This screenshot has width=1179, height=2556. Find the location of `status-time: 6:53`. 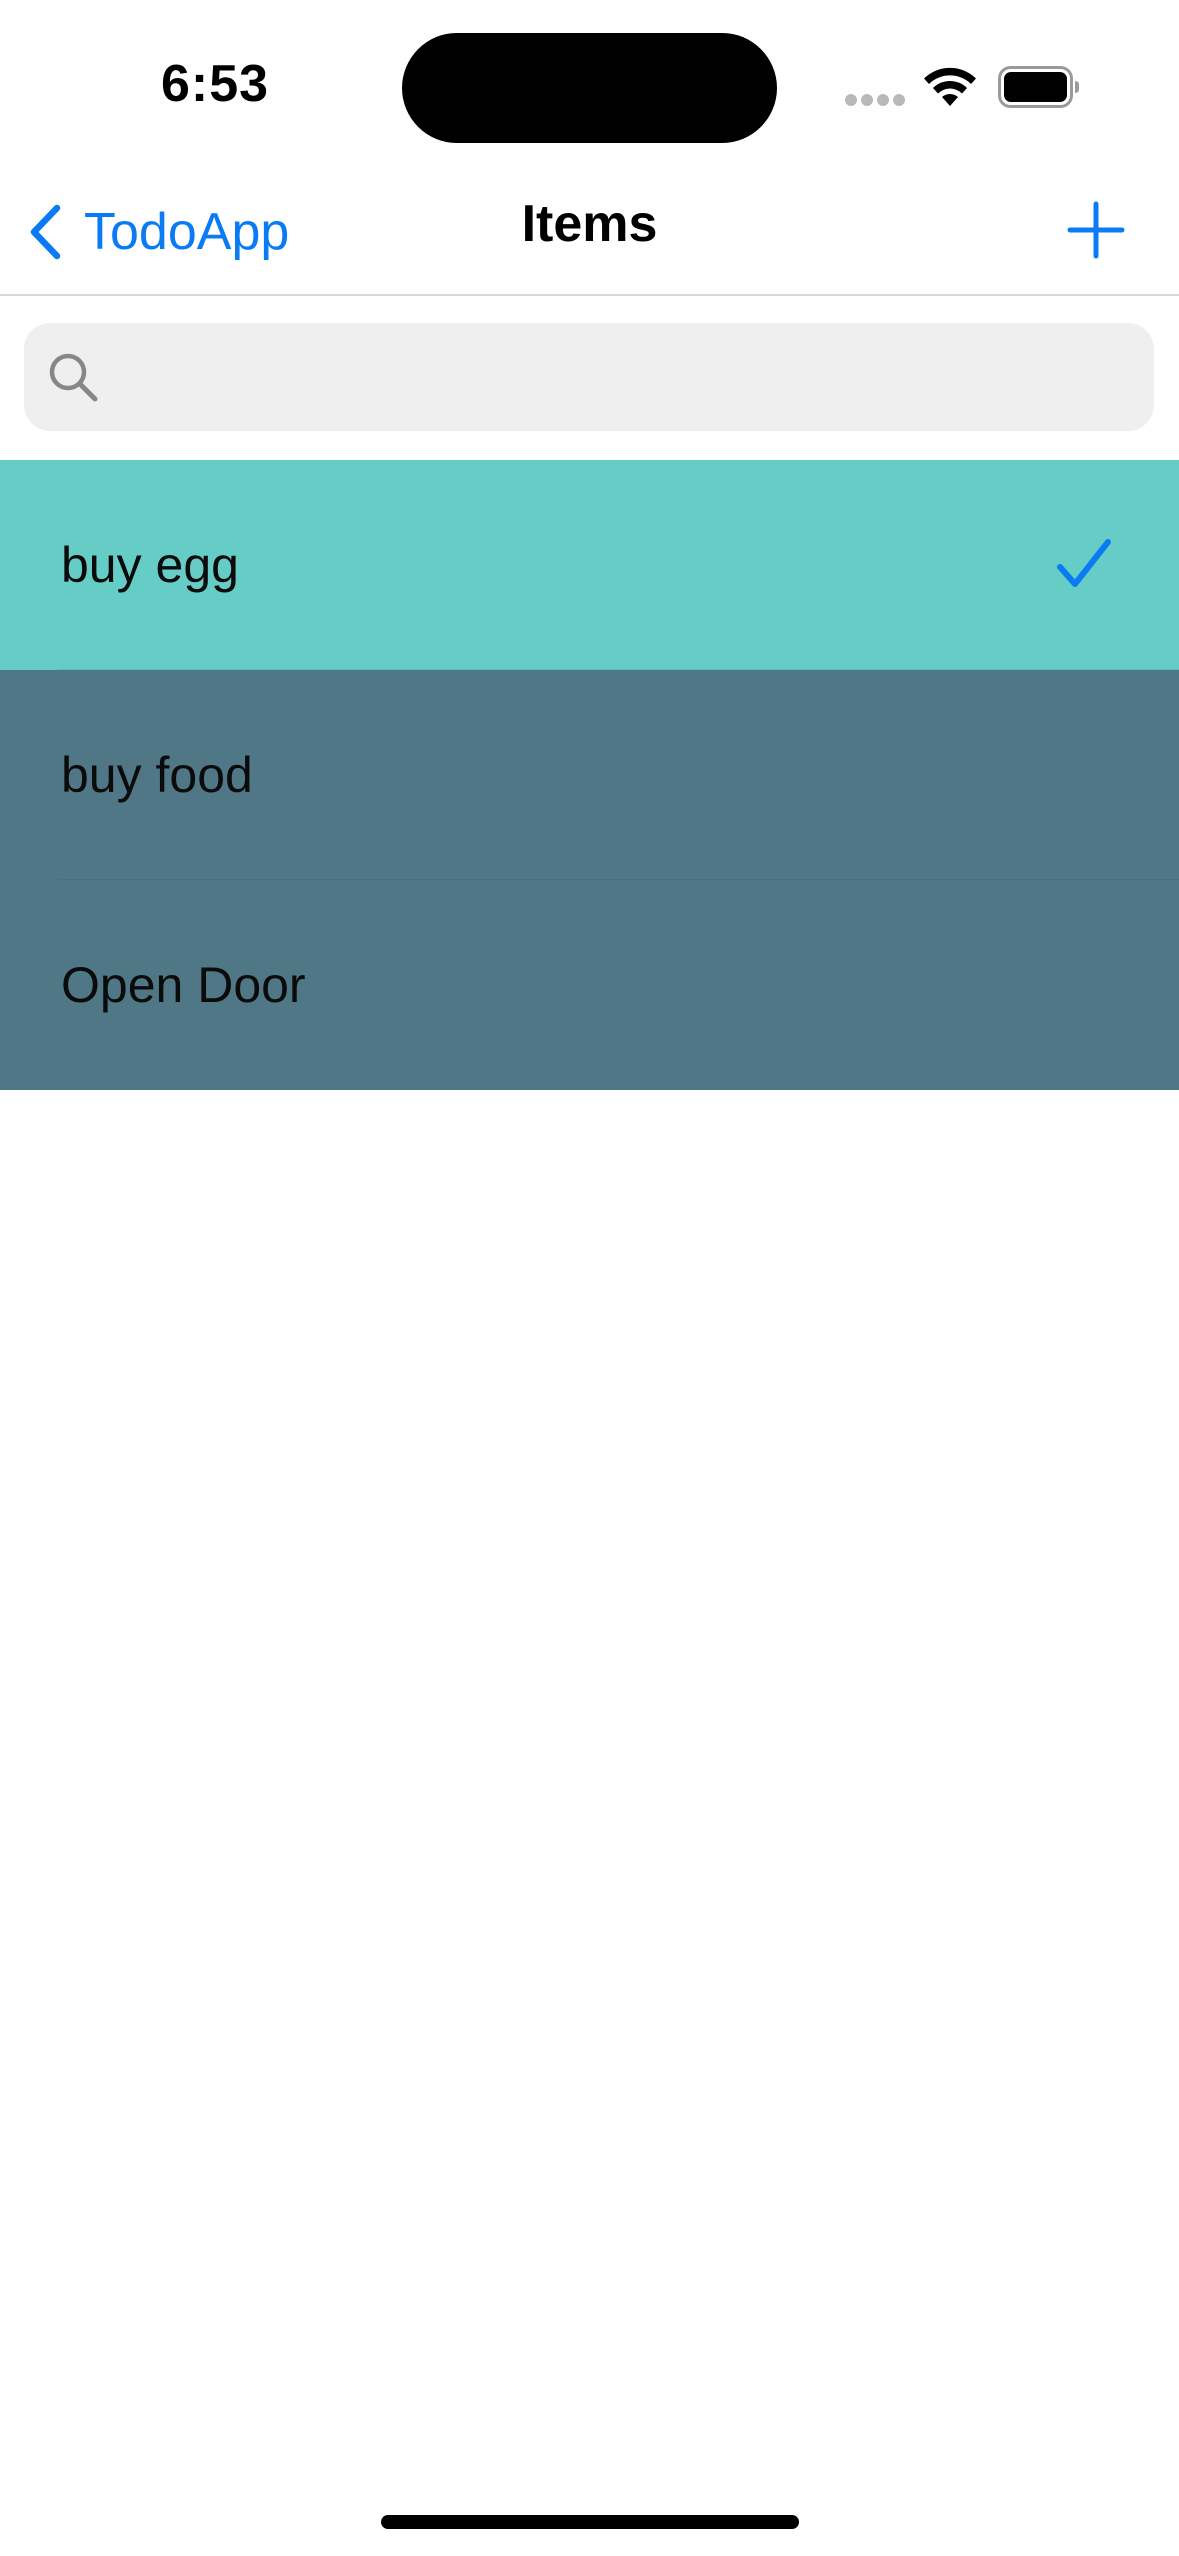

status-time: 6:53 is located at coordinates (215, 84).